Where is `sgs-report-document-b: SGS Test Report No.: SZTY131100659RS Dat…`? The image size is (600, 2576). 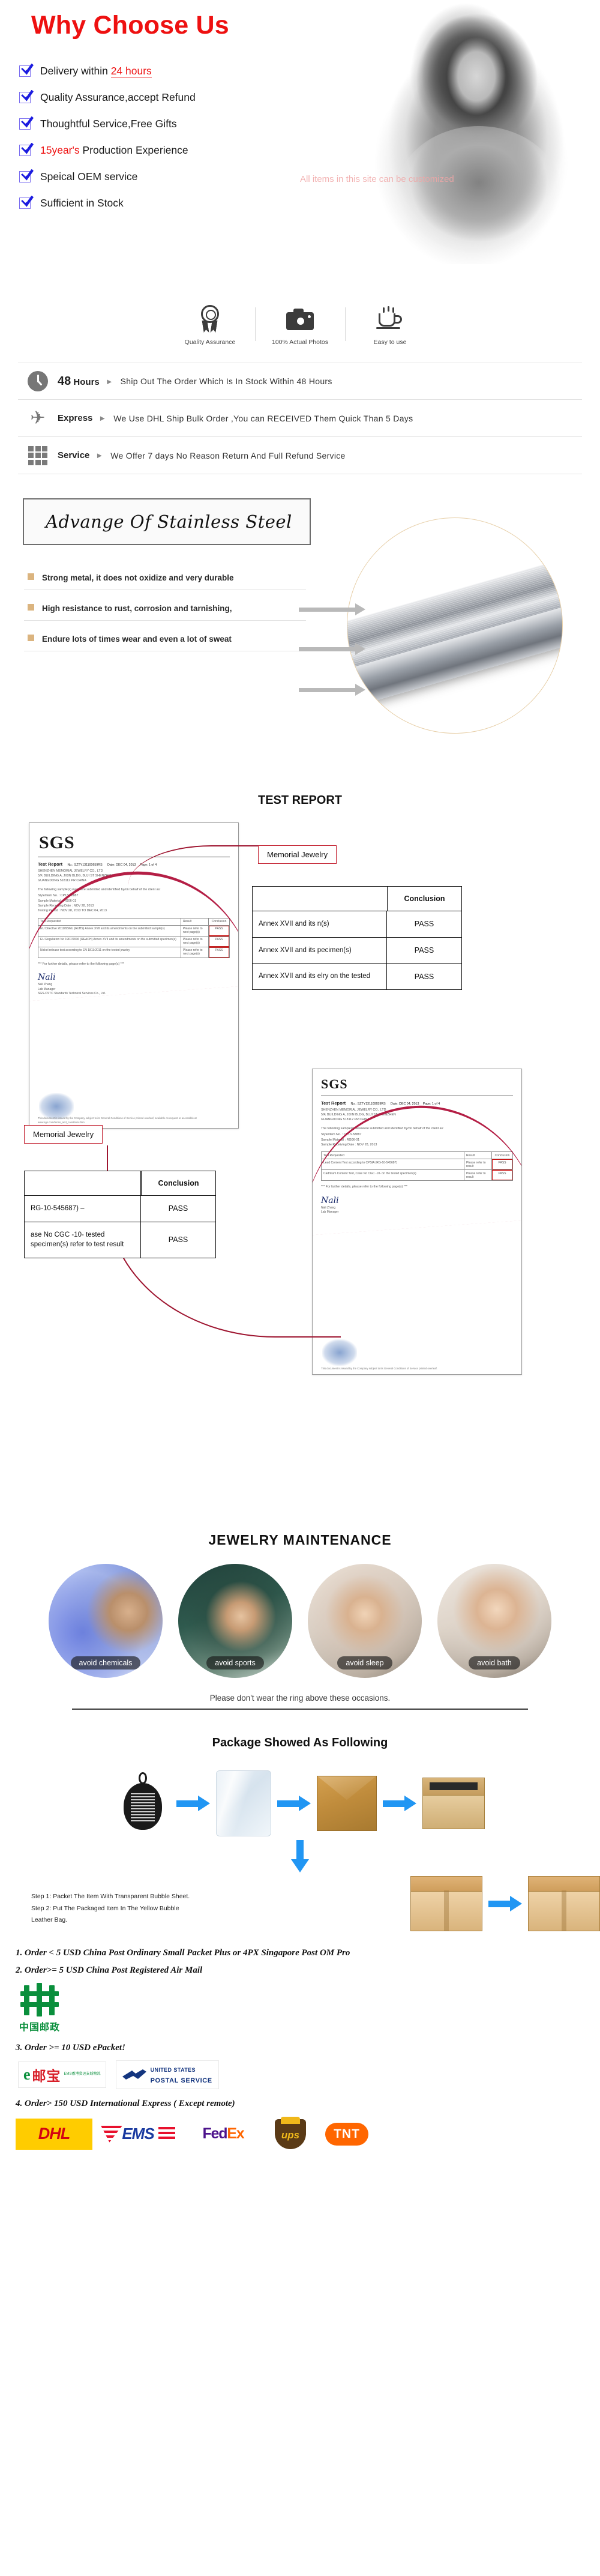 sgs-report-document-b: SGS Test Report No.: SZTY131100659RS Dat… is located at coordinates (417, 1222).